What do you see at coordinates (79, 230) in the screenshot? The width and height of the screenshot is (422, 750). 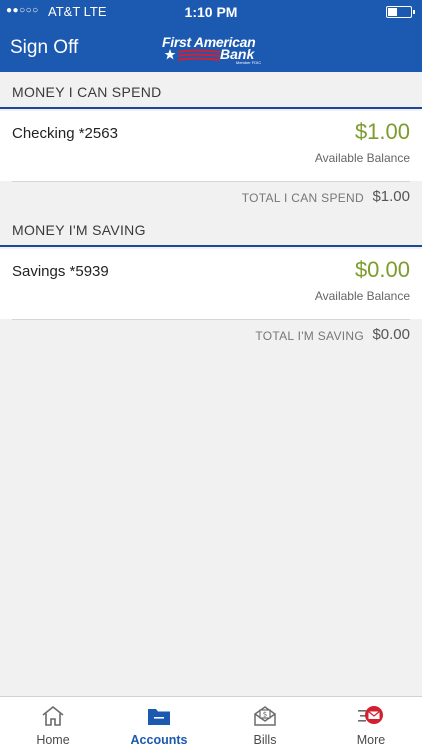 I see `saving-section-title: MONEY I'M SAVING` at bounding box center [79, 230].